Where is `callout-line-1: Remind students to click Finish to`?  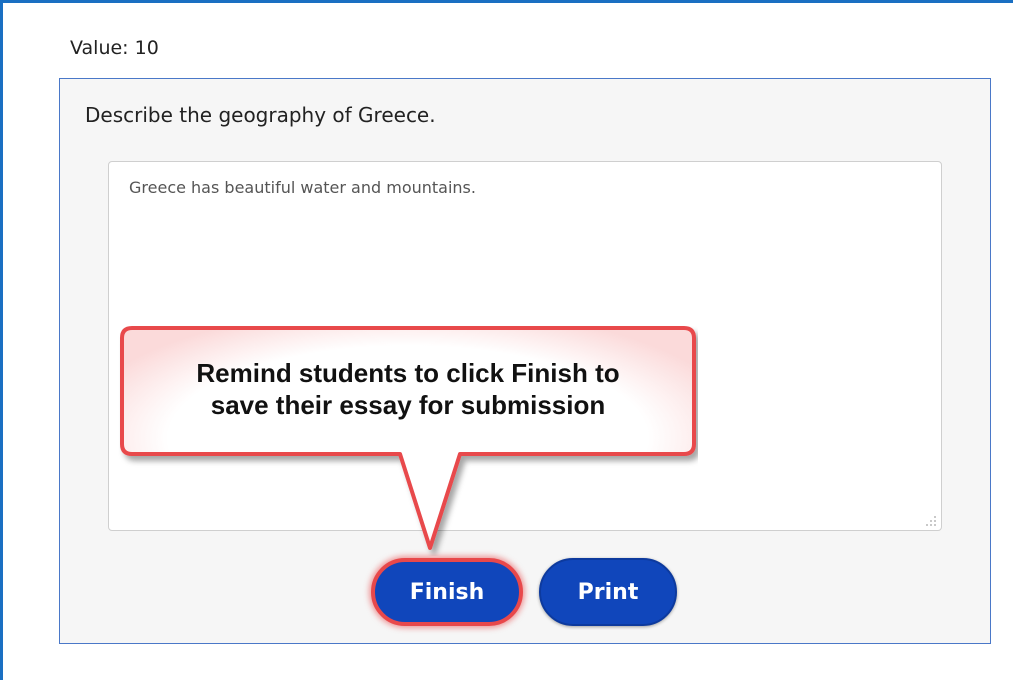
callout-line-1: Remind students to click Finish to is located at coordinates (408, 373).